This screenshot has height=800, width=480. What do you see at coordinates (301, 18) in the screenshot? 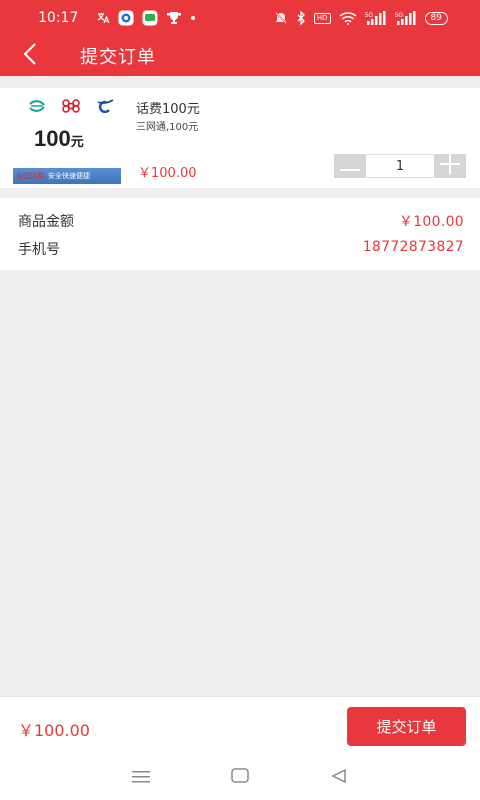
I see `bluetooth-icon` at bounding box center [301, 18].